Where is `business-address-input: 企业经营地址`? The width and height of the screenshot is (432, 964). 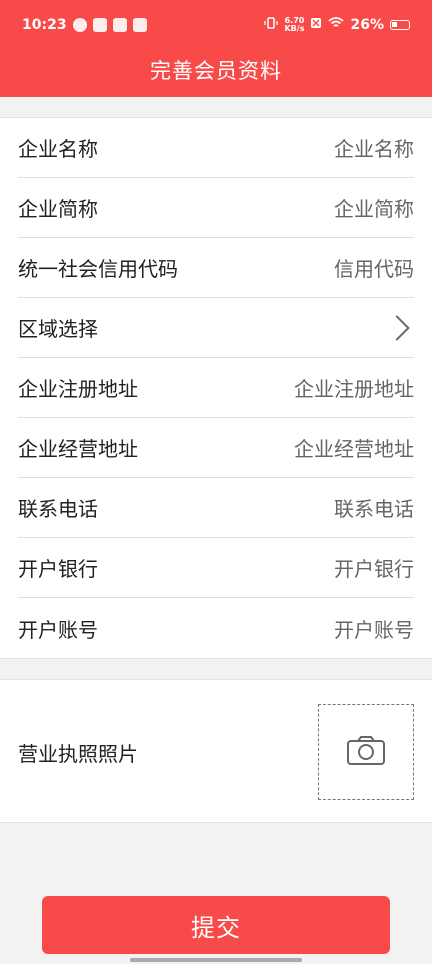
business-address-input: 企业经营地址 is located at coordinates (354, 447).